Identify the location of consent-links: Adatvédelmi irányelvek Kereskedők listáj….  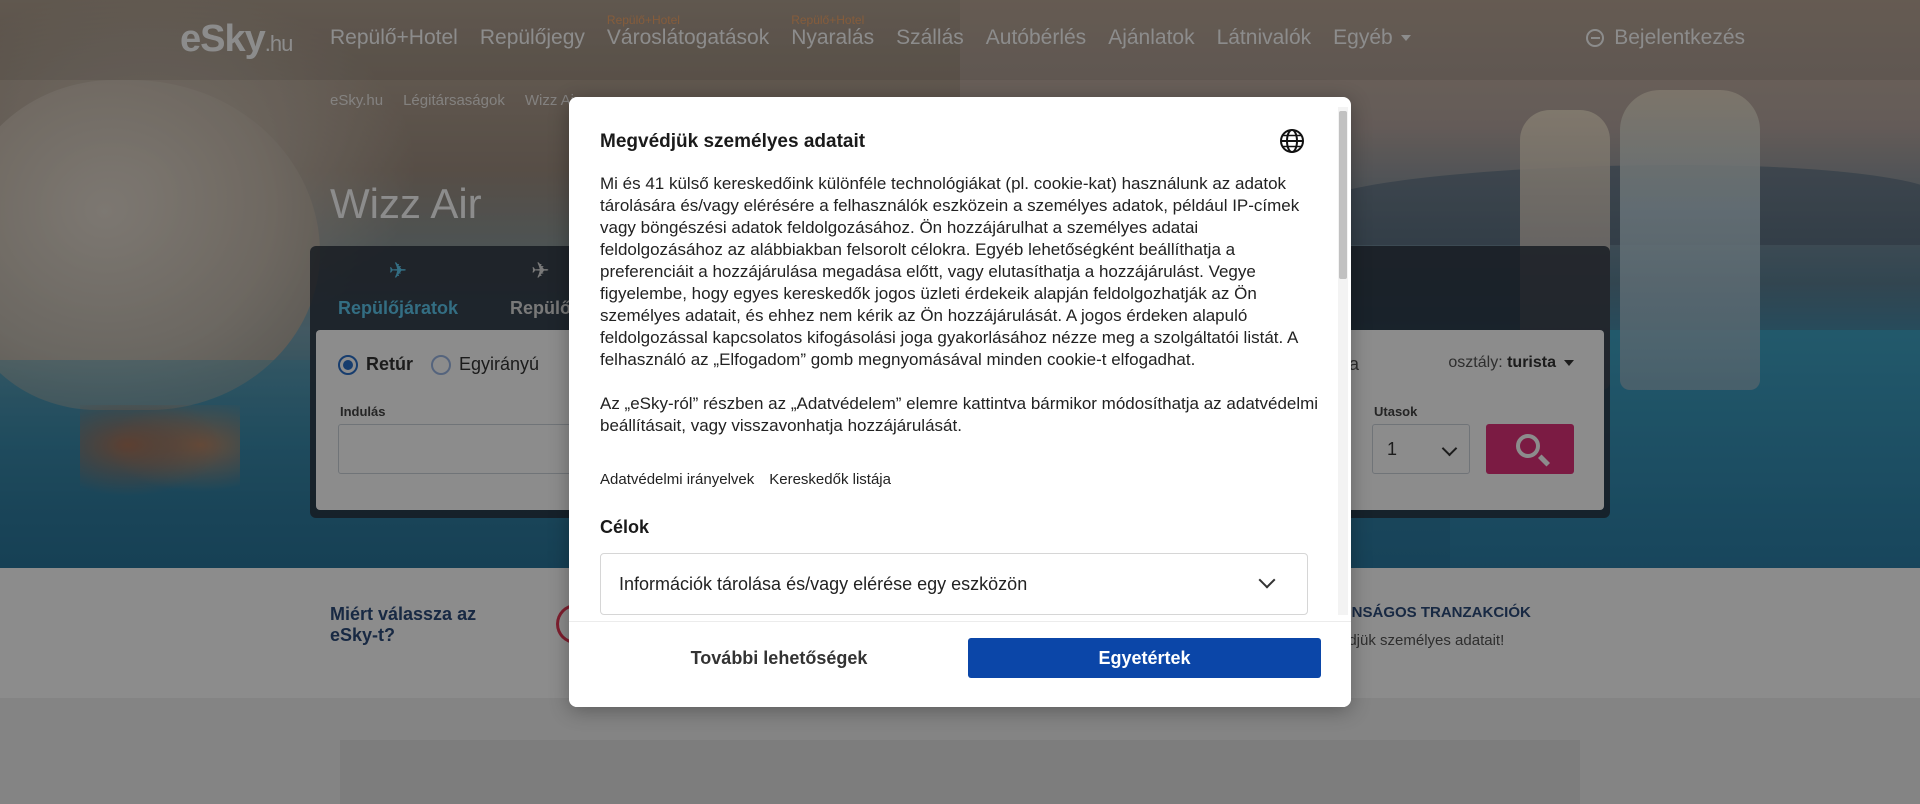
(745, 479).